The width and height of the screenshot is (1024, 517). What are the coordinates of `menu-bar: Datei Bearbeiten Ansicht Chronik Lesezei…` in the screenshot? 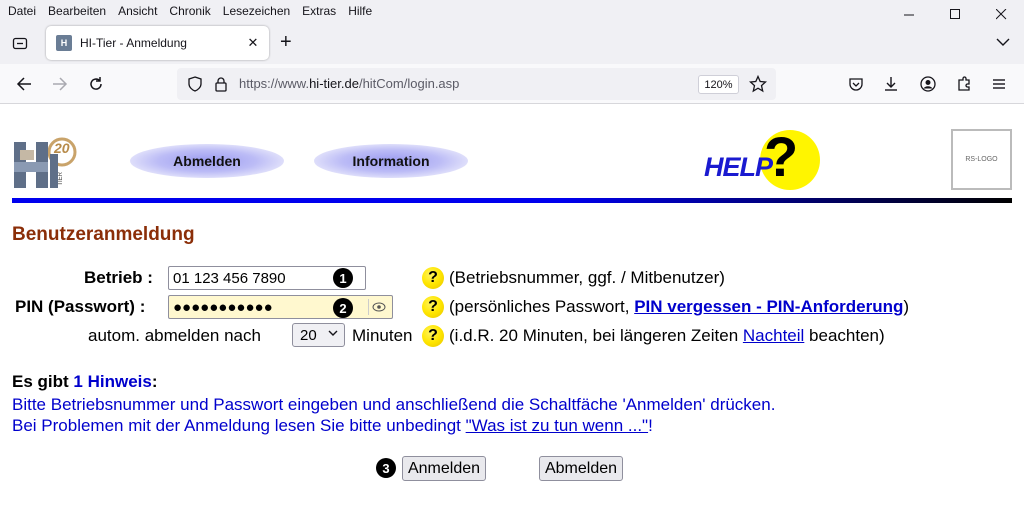 It's located at (512, 11).